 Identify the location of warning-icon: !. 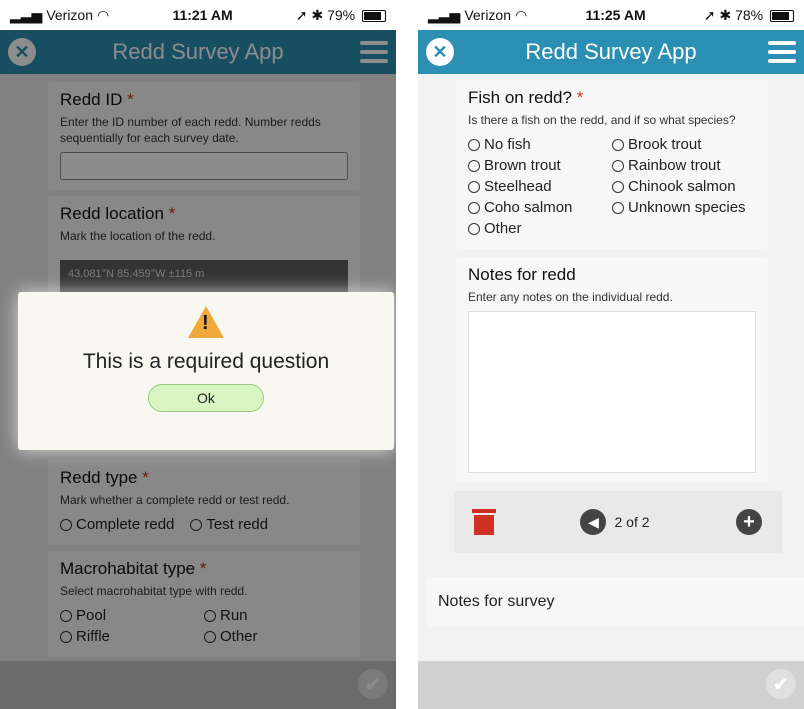
(206, 322).